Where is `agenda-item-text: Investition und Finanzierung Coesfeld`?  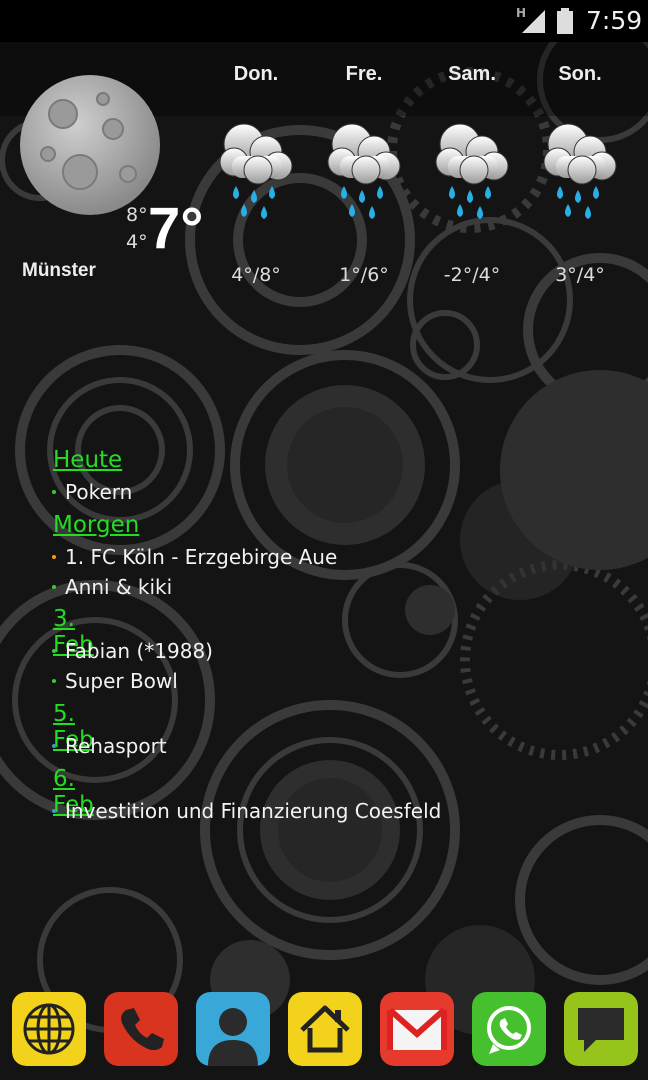
agenda-item-text: Investition und Finanzierung Coesfeld is located at coordinates (253, 811).